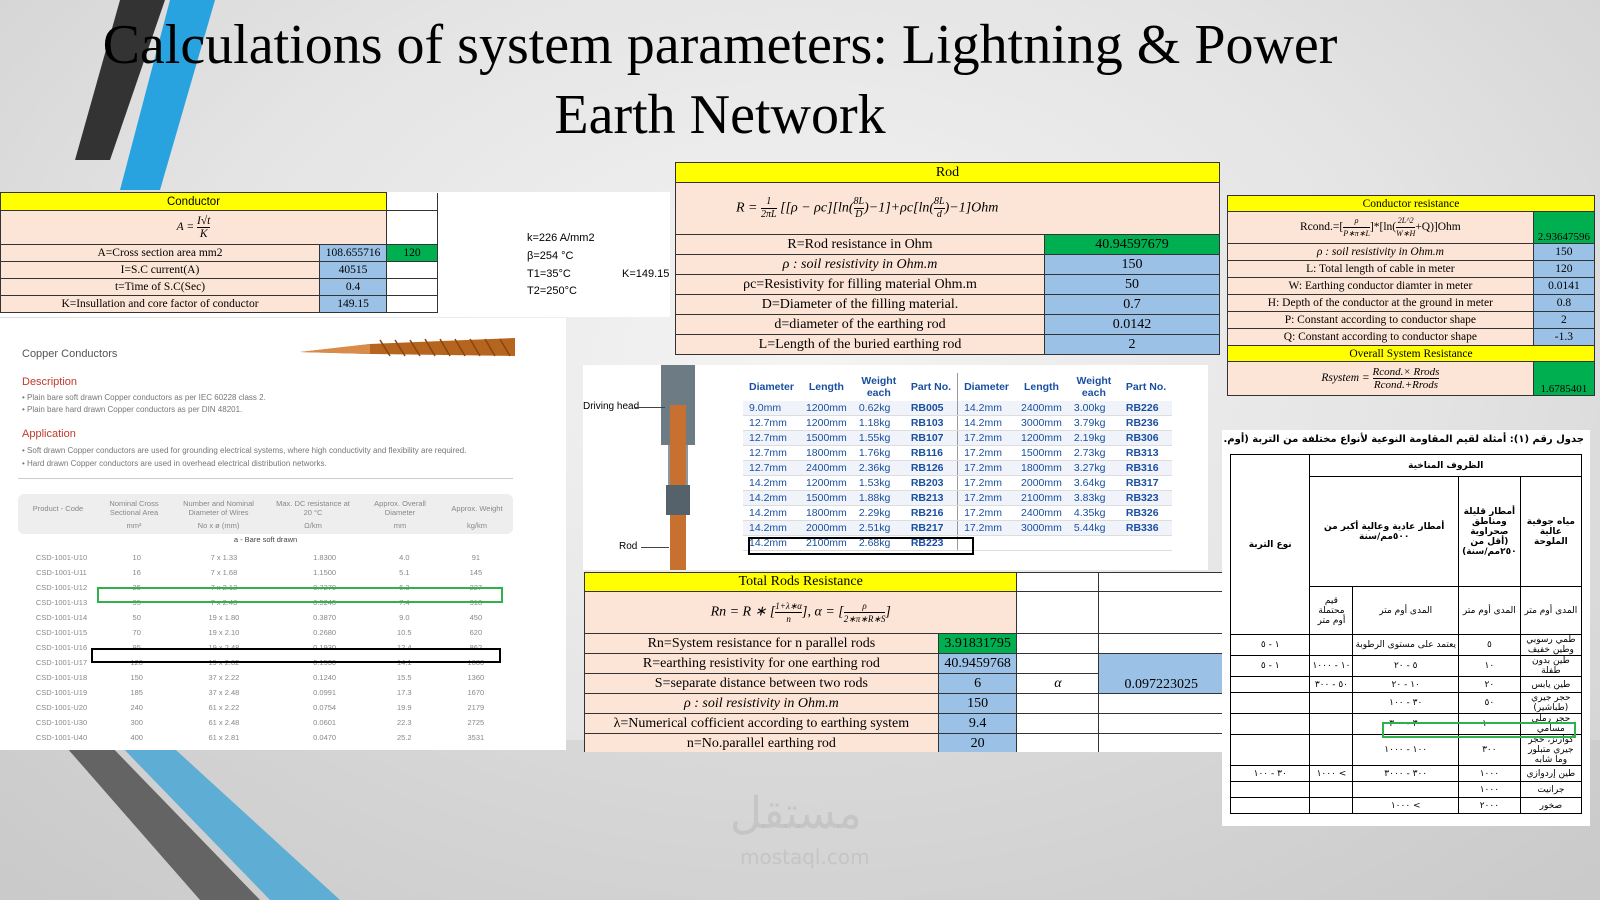 Image resolution: width=1600 pixels, height=900 pixels. Describe the element at coordinates (826, 468) in the screenshot. I see `rod-catalog-cell: 2400mm` at that location.